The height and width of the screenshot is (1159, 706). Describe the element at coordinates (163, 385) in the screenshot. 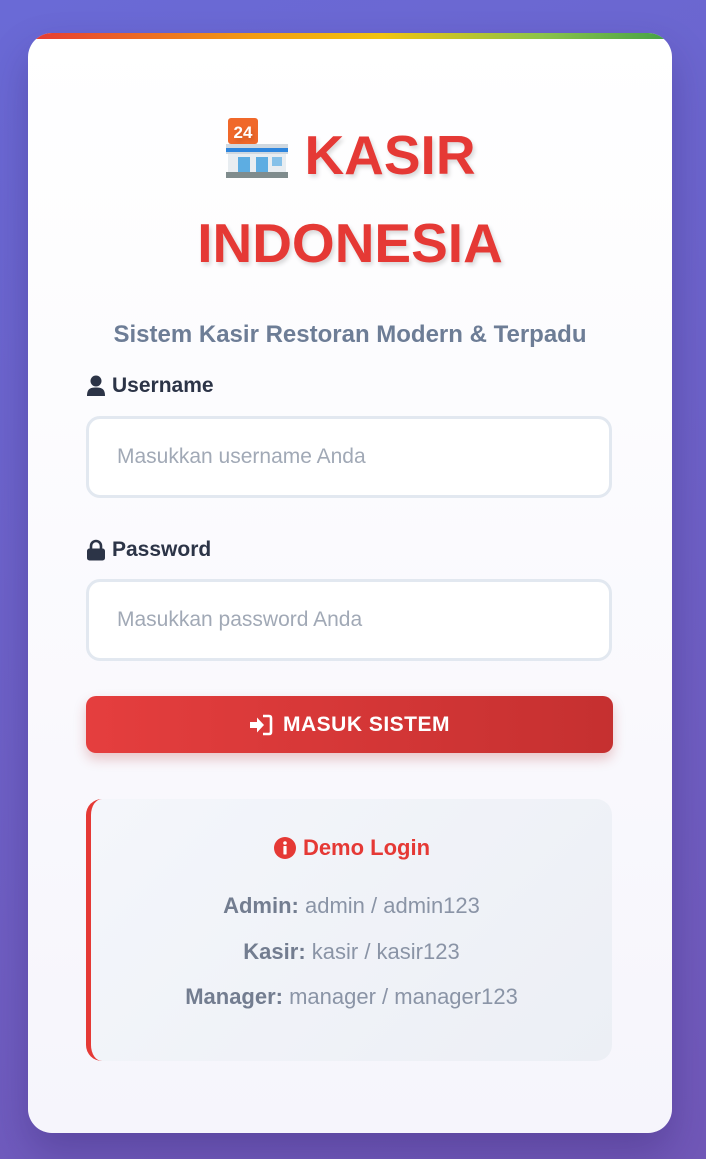

I see `username-label-text: Username` at that location.